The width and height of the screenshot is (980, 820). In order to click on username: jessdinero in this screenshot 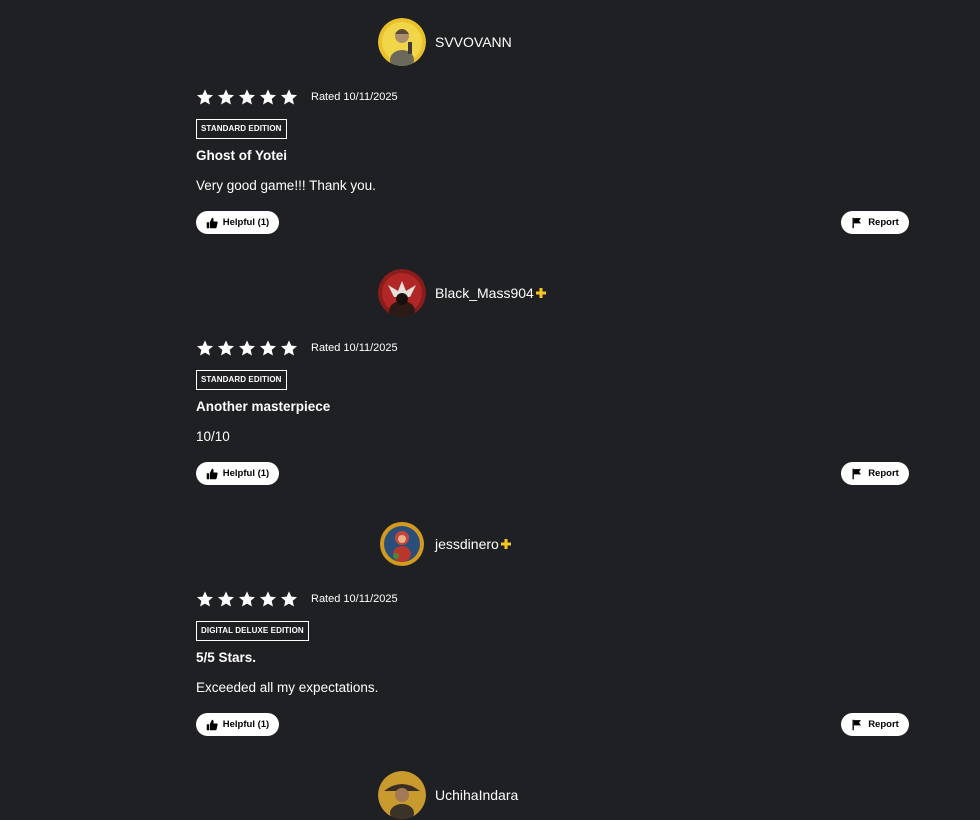, I will do `click(473, 544)`.